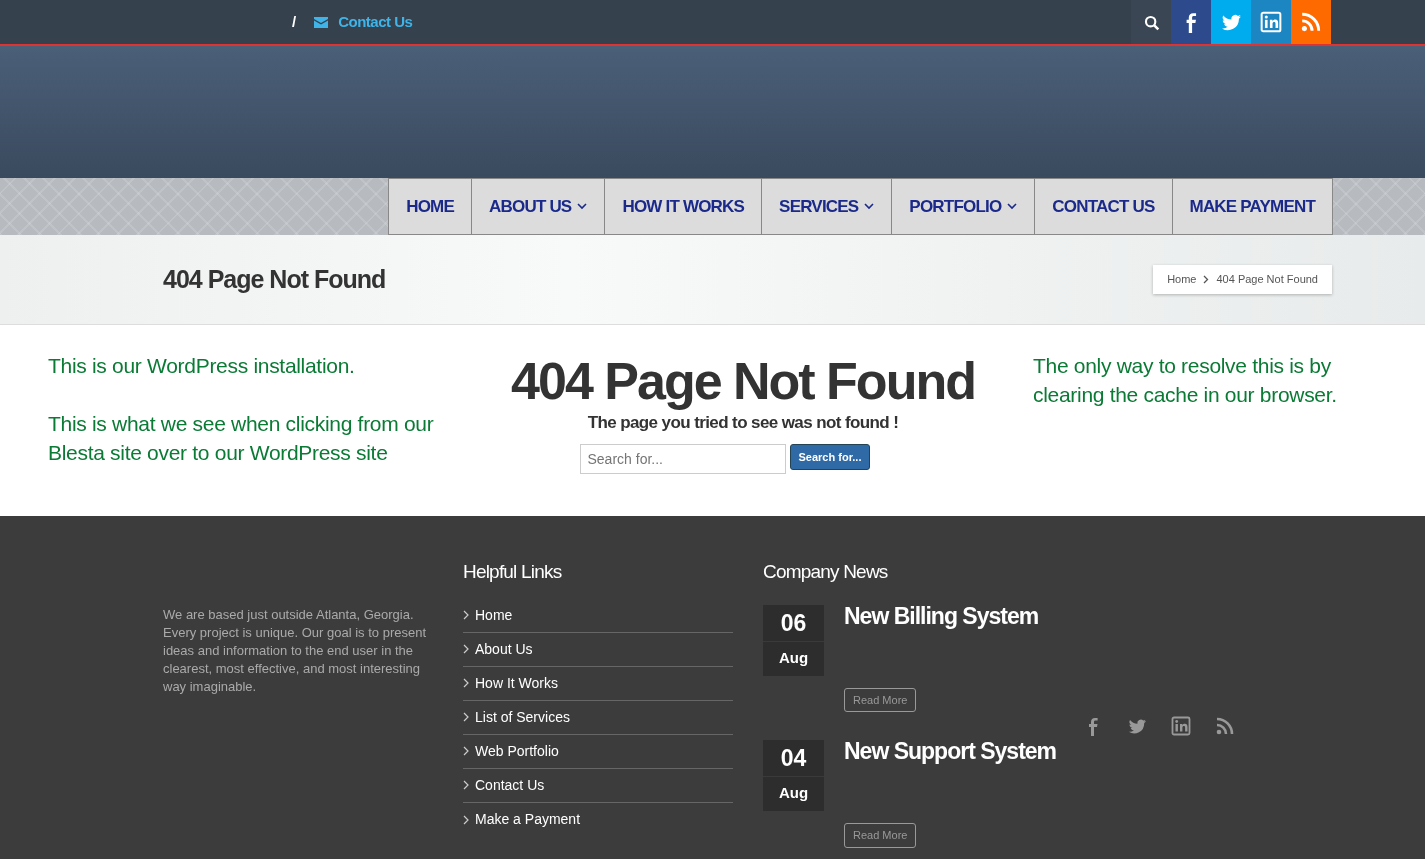 This screenshot has width=1425, height=859. Describe the element at coordinates (598, 615) in the screenshot. I see `footer-link: Home` at that location.